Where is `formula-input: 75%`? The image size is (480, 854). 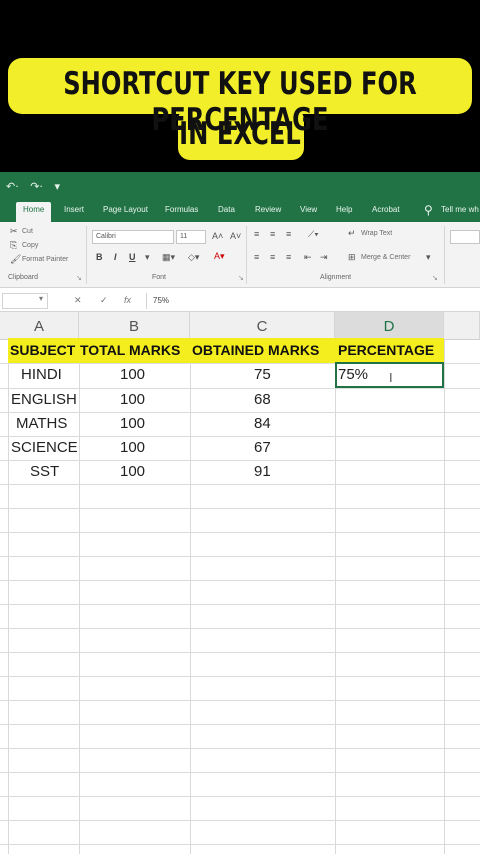
formula-input: 75% is located at coordinates (313, 301).